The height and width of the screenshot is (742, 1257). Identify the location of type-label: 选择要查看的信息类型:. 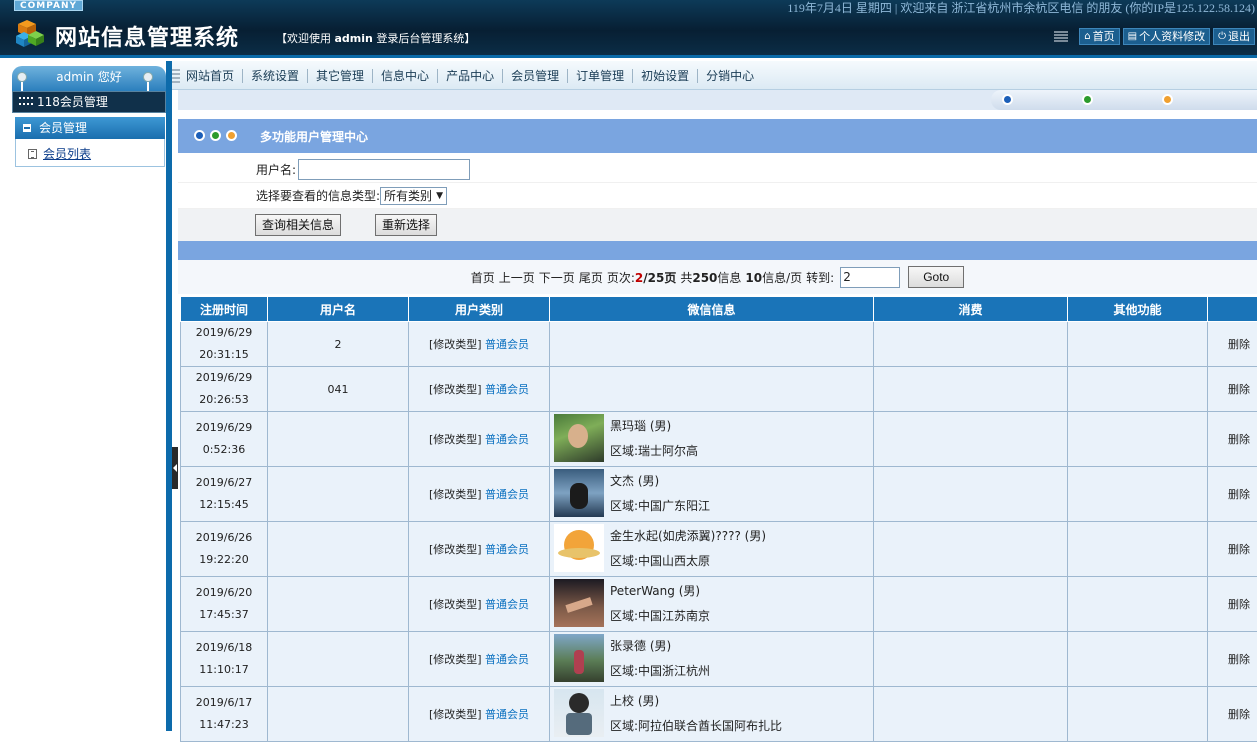
(318, 195).